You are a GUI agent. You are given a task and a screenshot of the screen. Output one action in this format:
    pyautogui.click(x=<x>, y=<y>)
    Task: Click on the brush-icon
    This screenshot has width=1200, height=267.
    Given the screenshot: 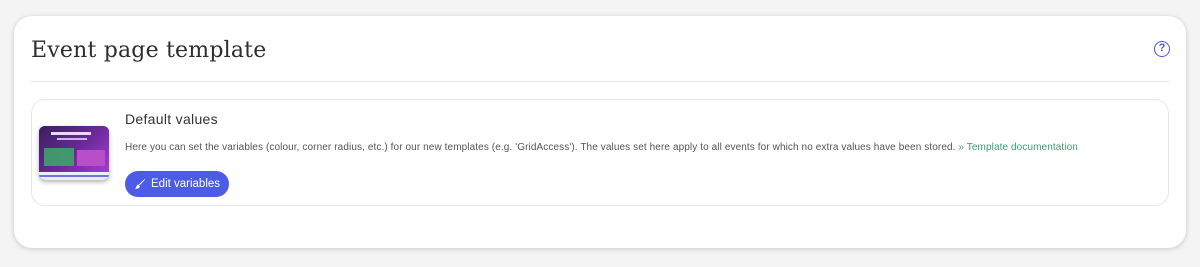 What is the action you would take?
    pyautogui.click(x=140, y=184)
    